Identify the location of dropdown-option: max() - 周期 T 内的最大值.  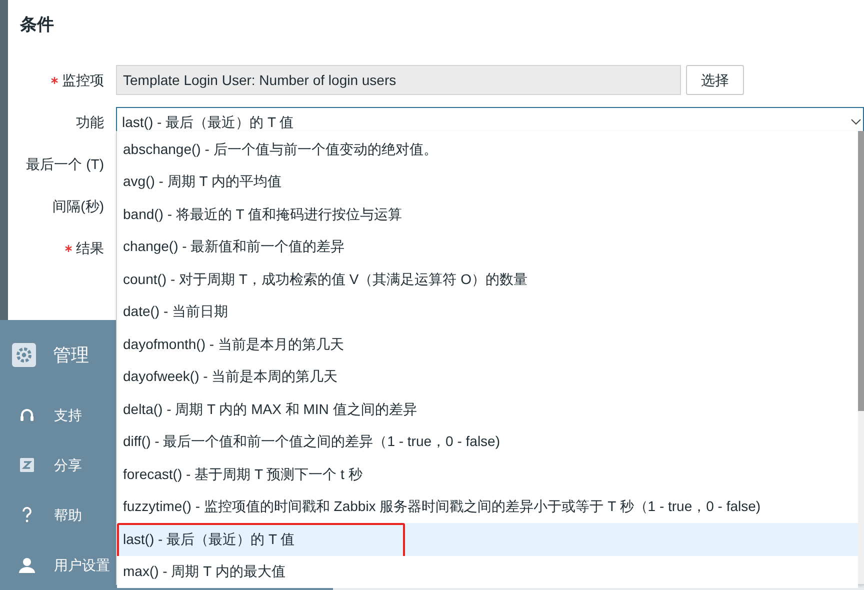
(487, 572).